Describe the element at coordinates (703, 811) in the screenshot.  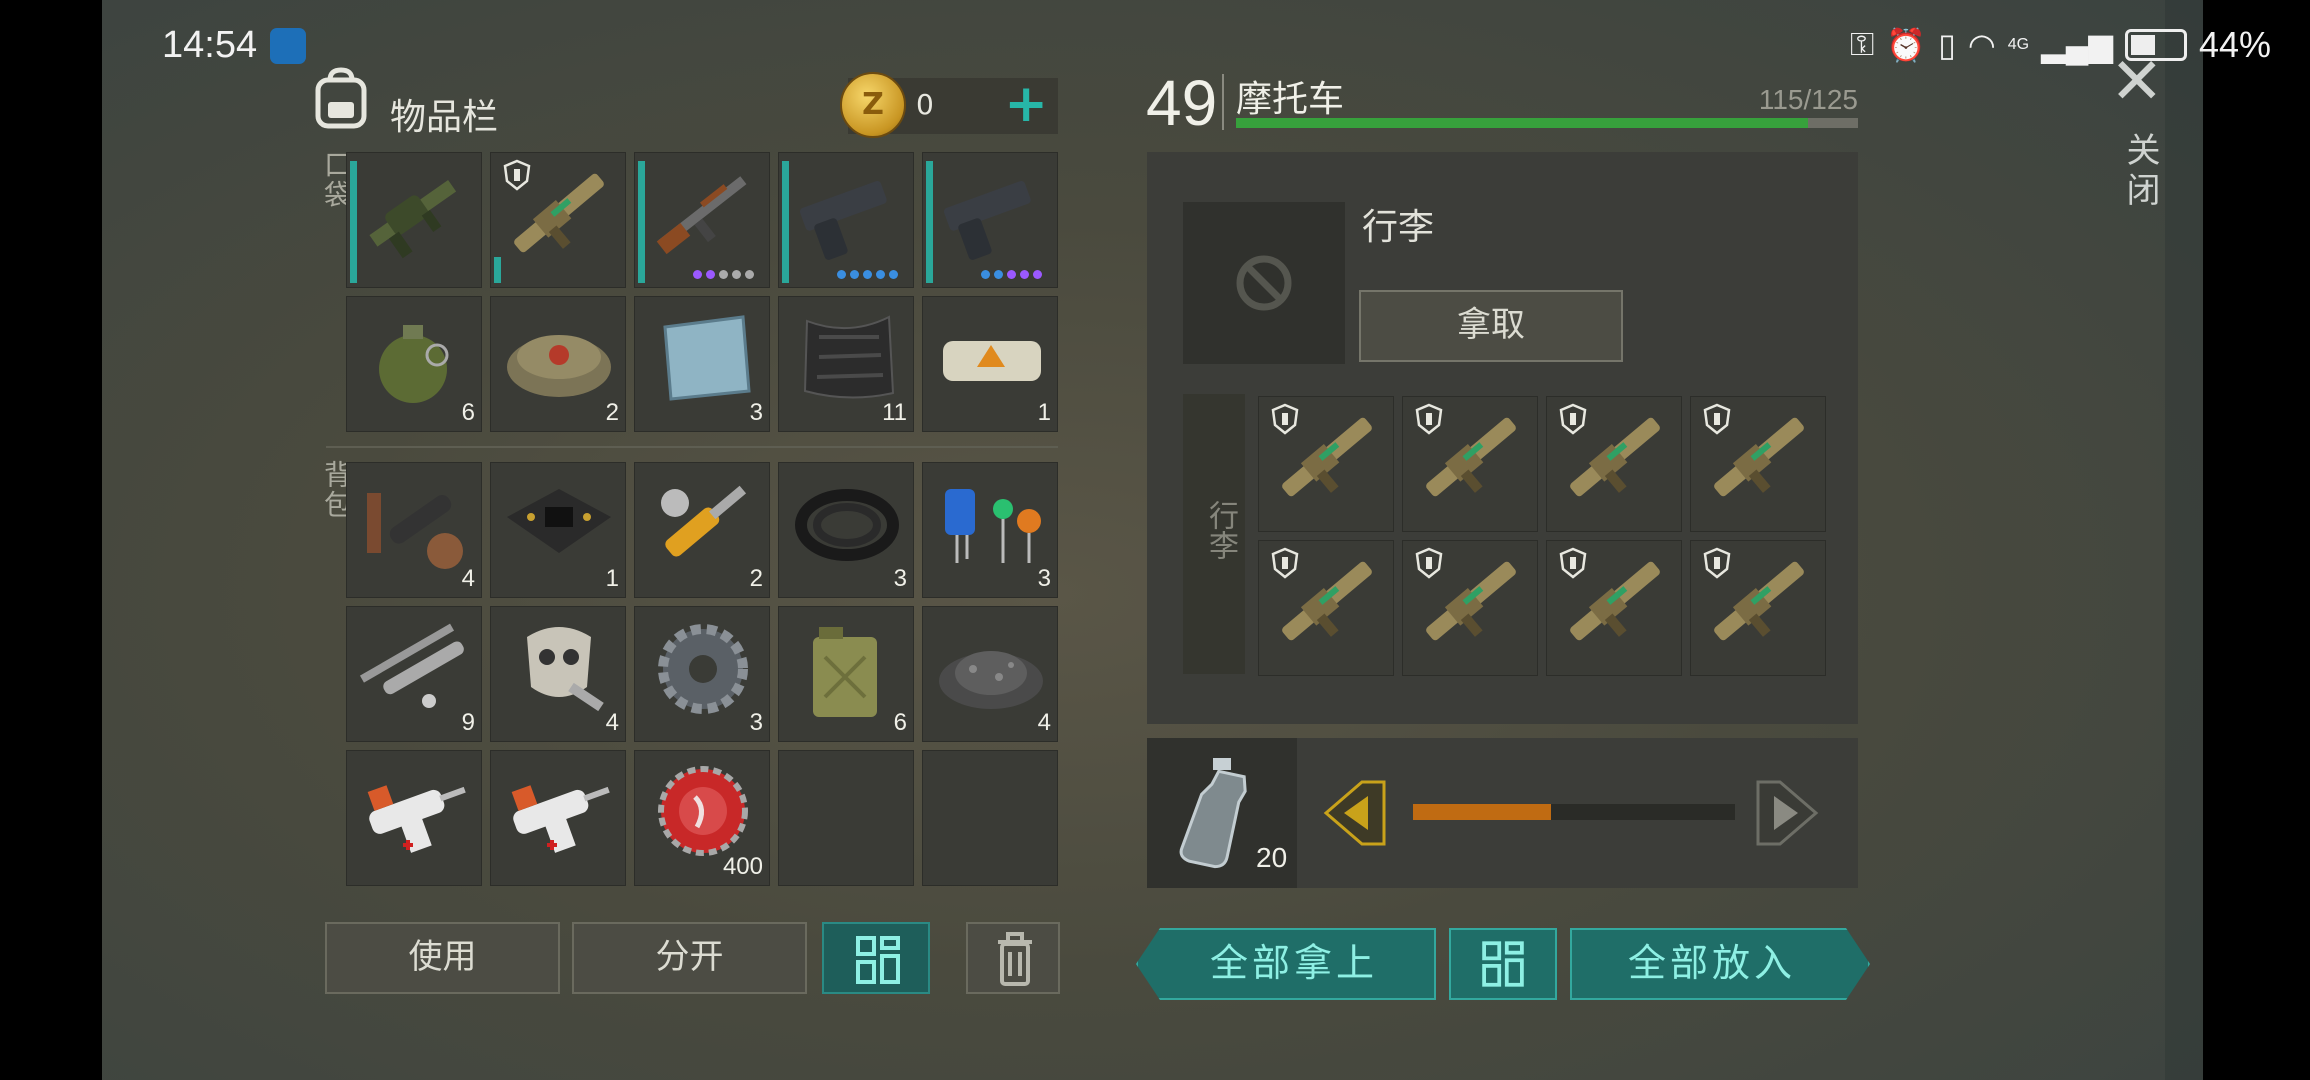
I see `bottle-cap-icon` at that location.